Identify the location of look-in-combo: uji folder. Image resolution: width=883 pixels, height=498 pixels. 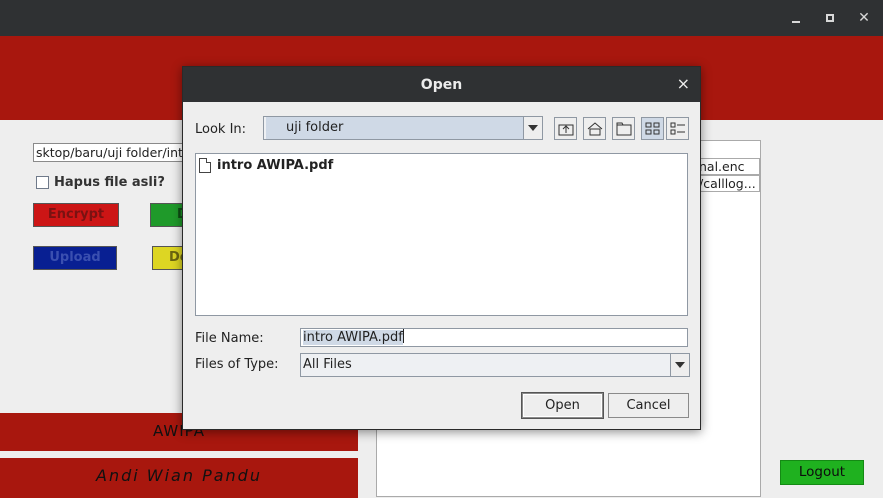
(403, 128).